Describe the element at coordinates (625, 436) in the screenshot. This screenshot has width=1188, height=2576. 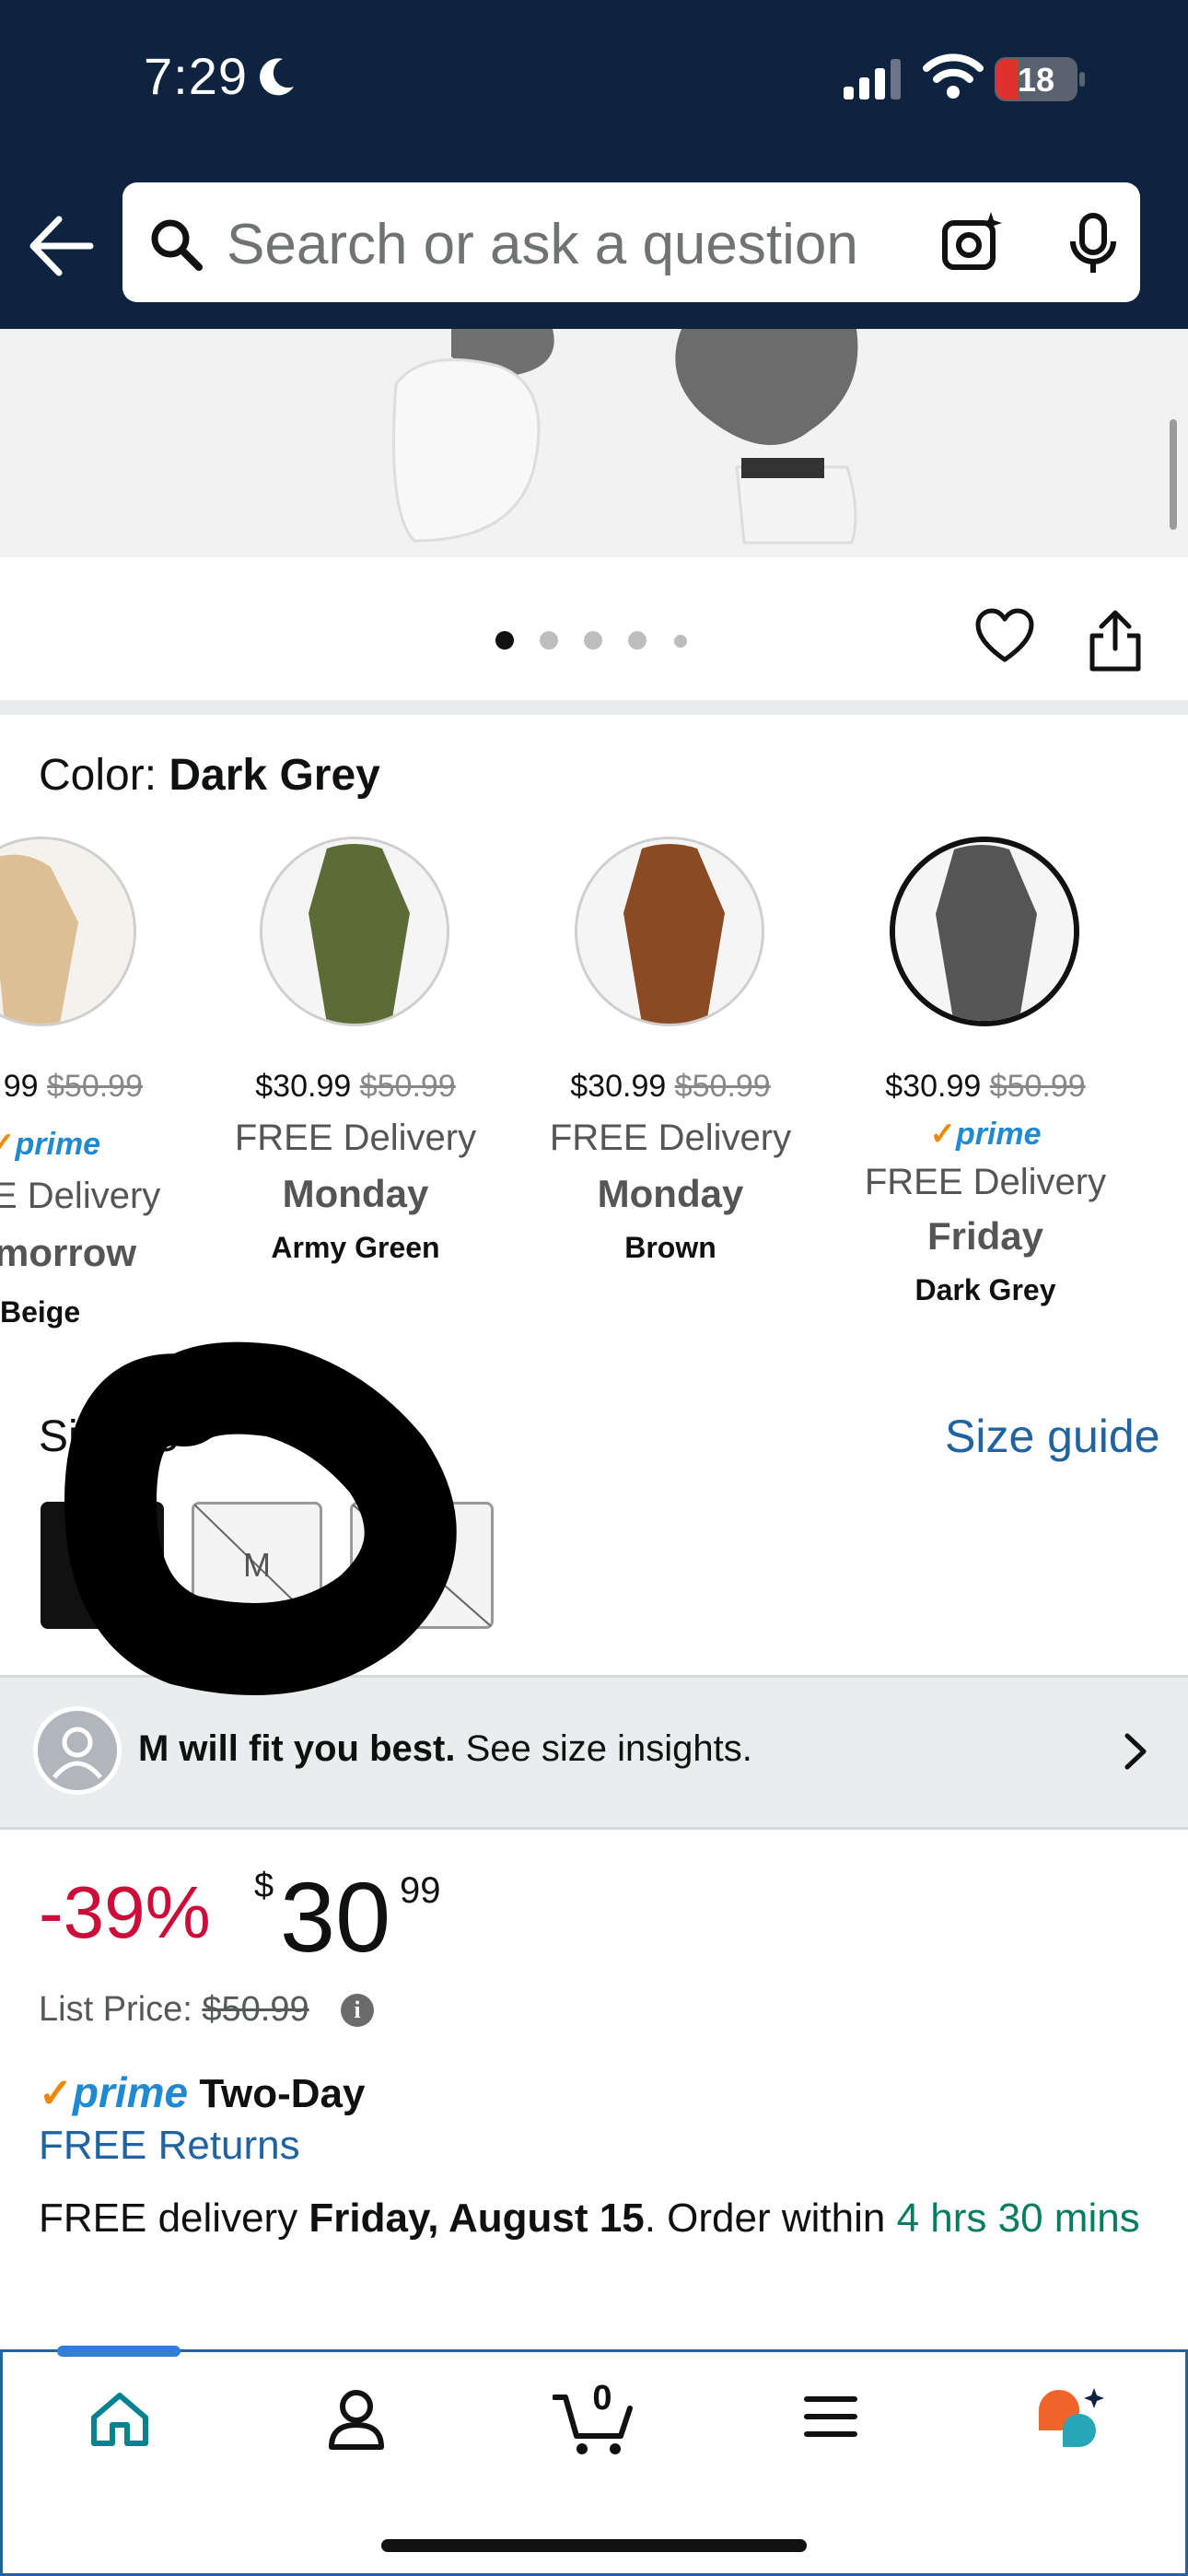
I see `product-photo-illustration` at that location.